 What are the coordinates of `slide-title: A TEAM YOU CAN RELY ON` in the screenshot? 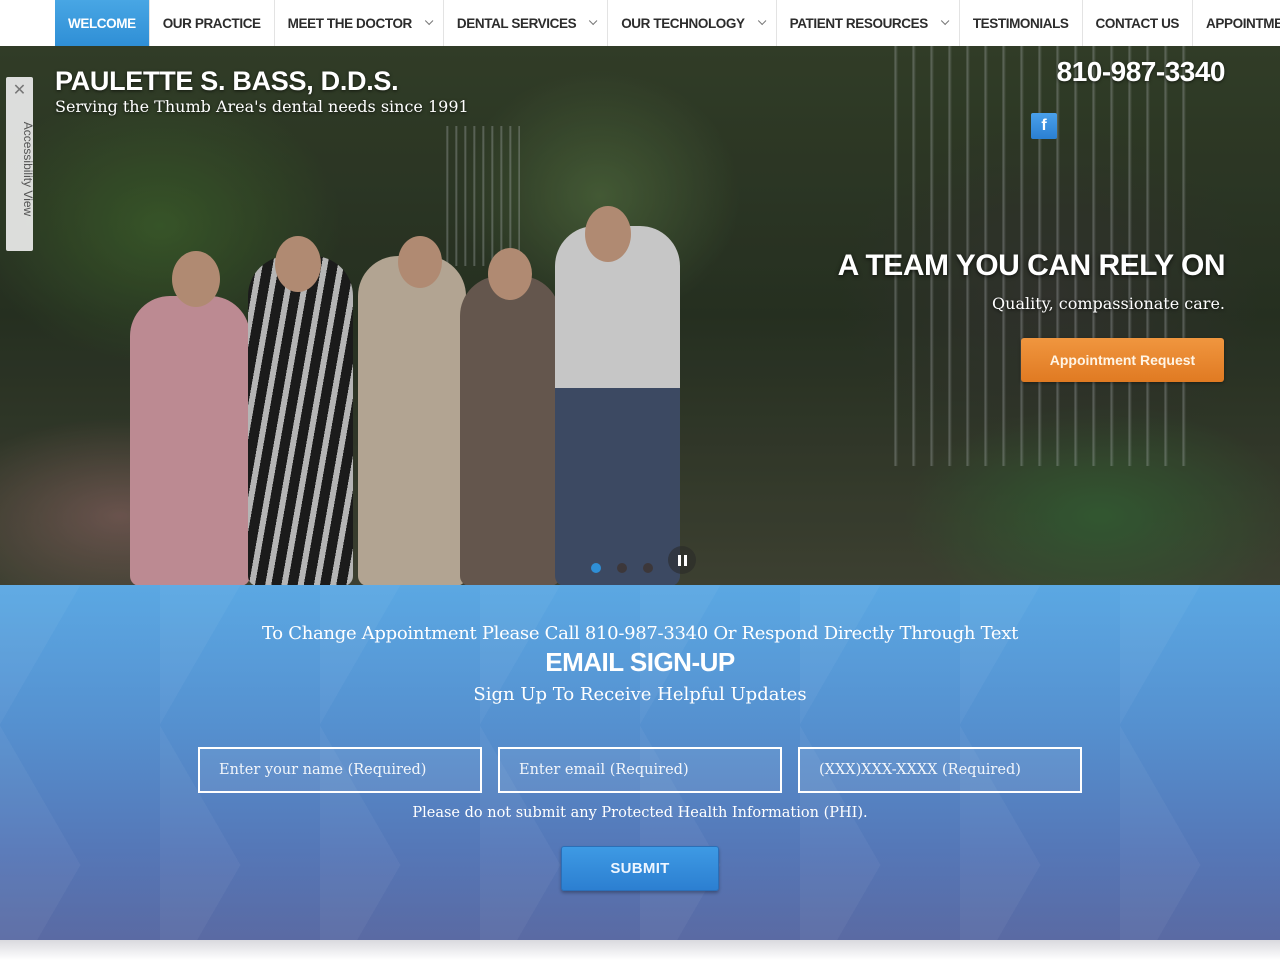 It's located at (1031, 265).